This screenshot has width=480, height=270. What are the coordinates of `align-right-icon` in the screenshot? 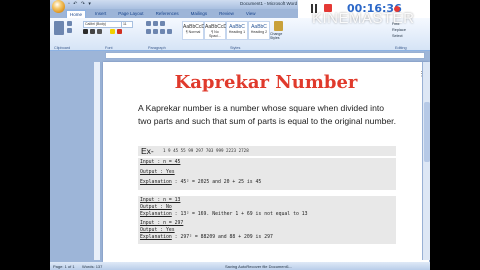 It's located at (162, 31).